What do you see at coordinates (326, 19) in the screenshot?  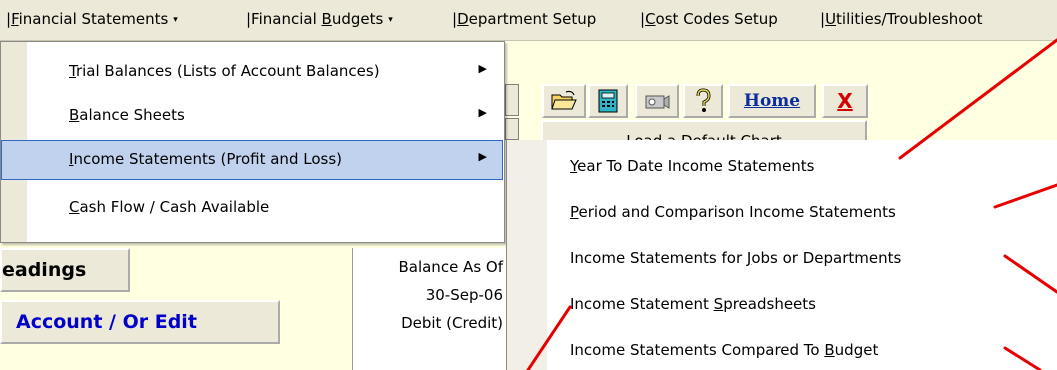 I see `menu-label-accel: B` at bounding box center [326, 19].